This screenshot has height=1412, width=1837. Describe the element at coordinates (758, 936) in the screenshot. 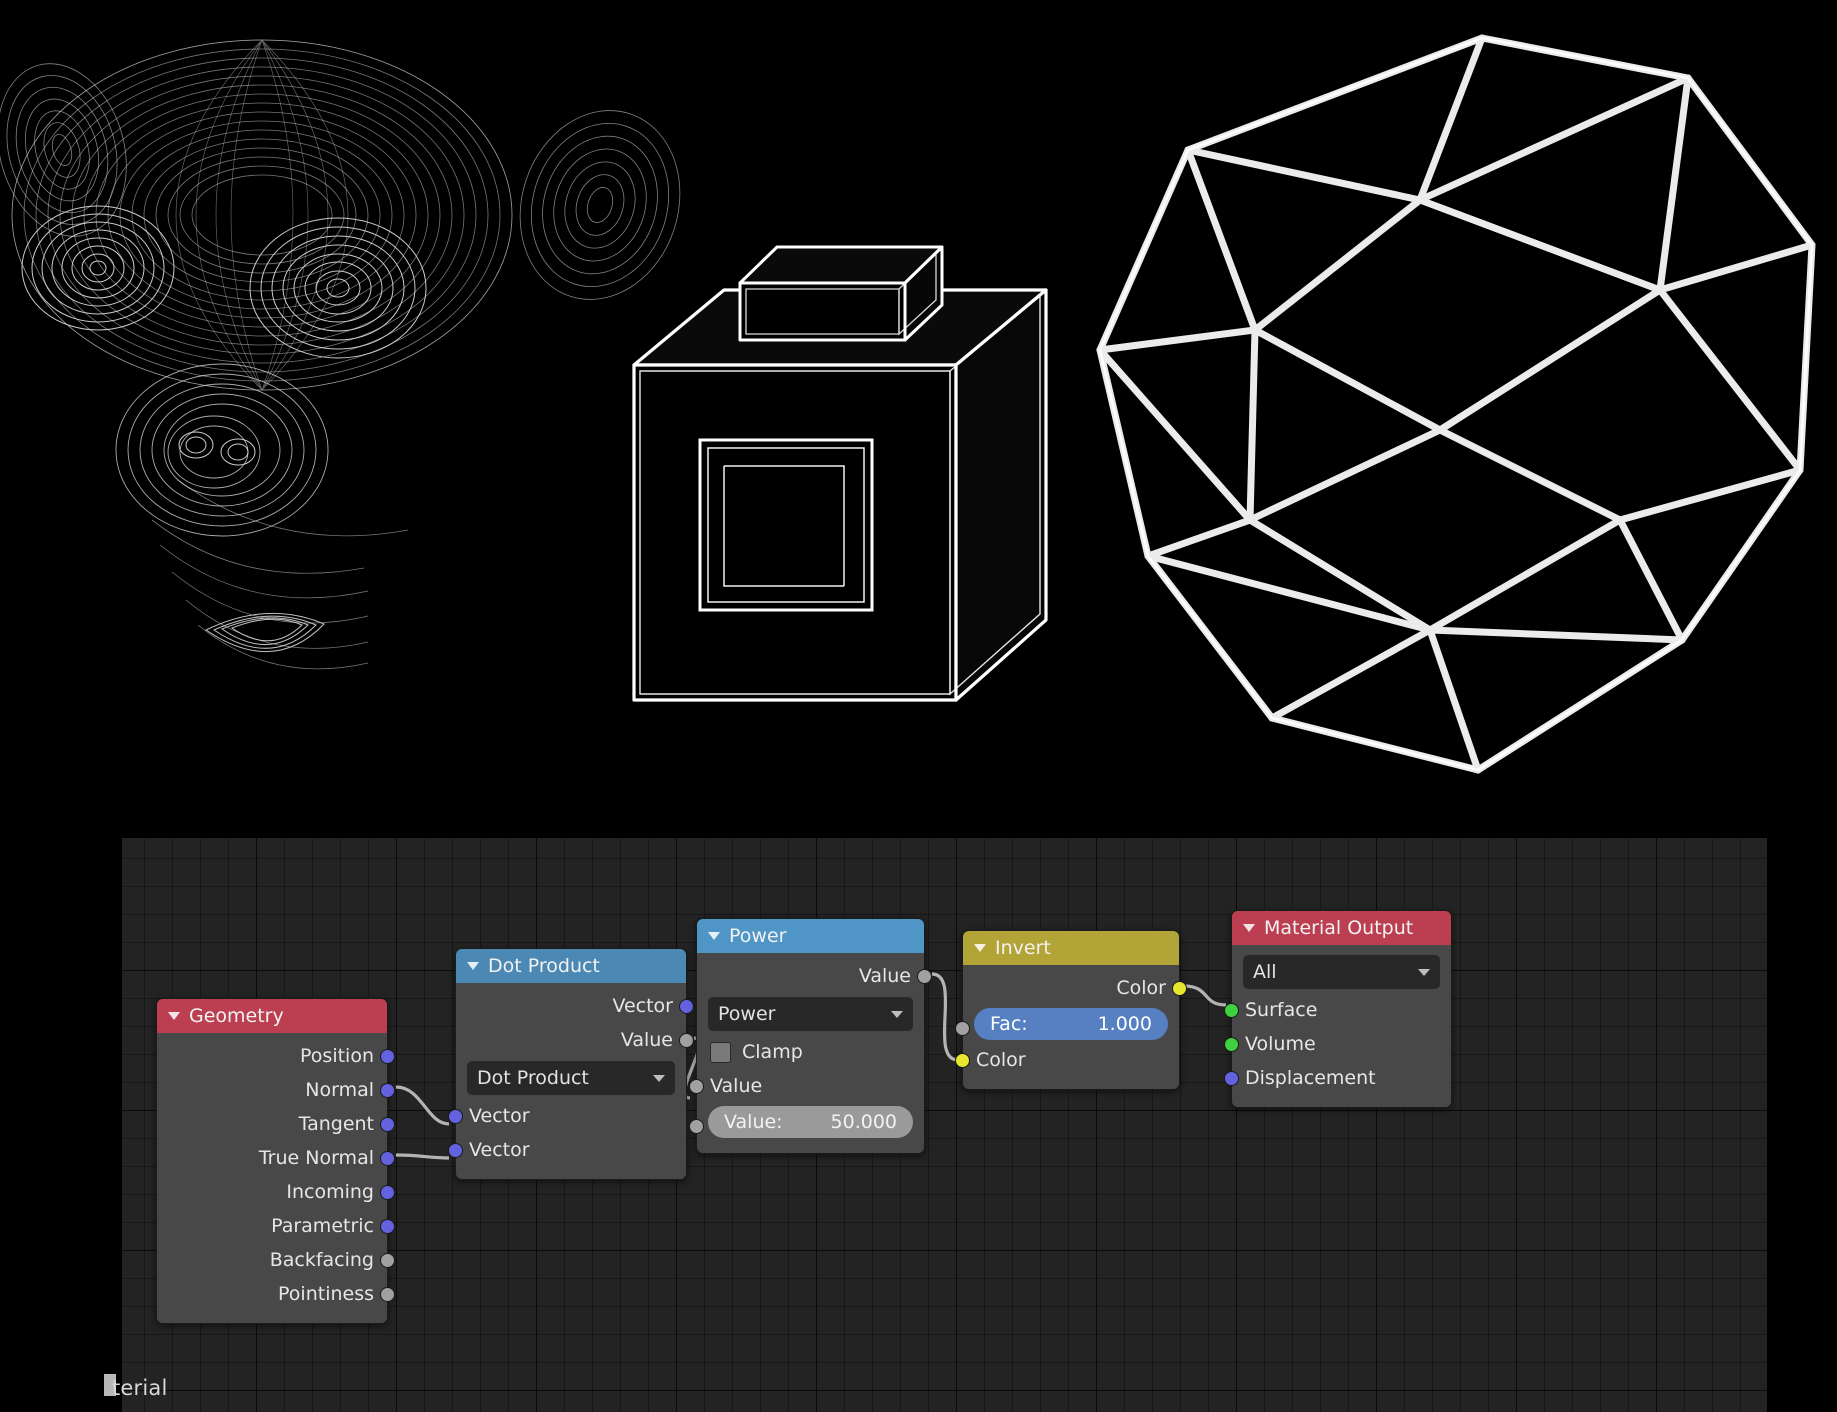

I see `node-title: Power` at that location.